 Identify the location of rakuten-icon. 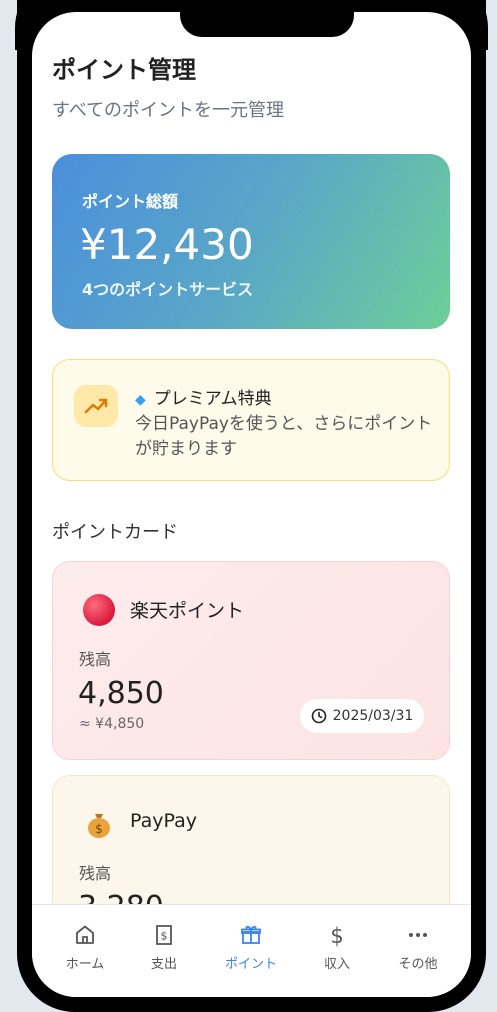
(99, 610).